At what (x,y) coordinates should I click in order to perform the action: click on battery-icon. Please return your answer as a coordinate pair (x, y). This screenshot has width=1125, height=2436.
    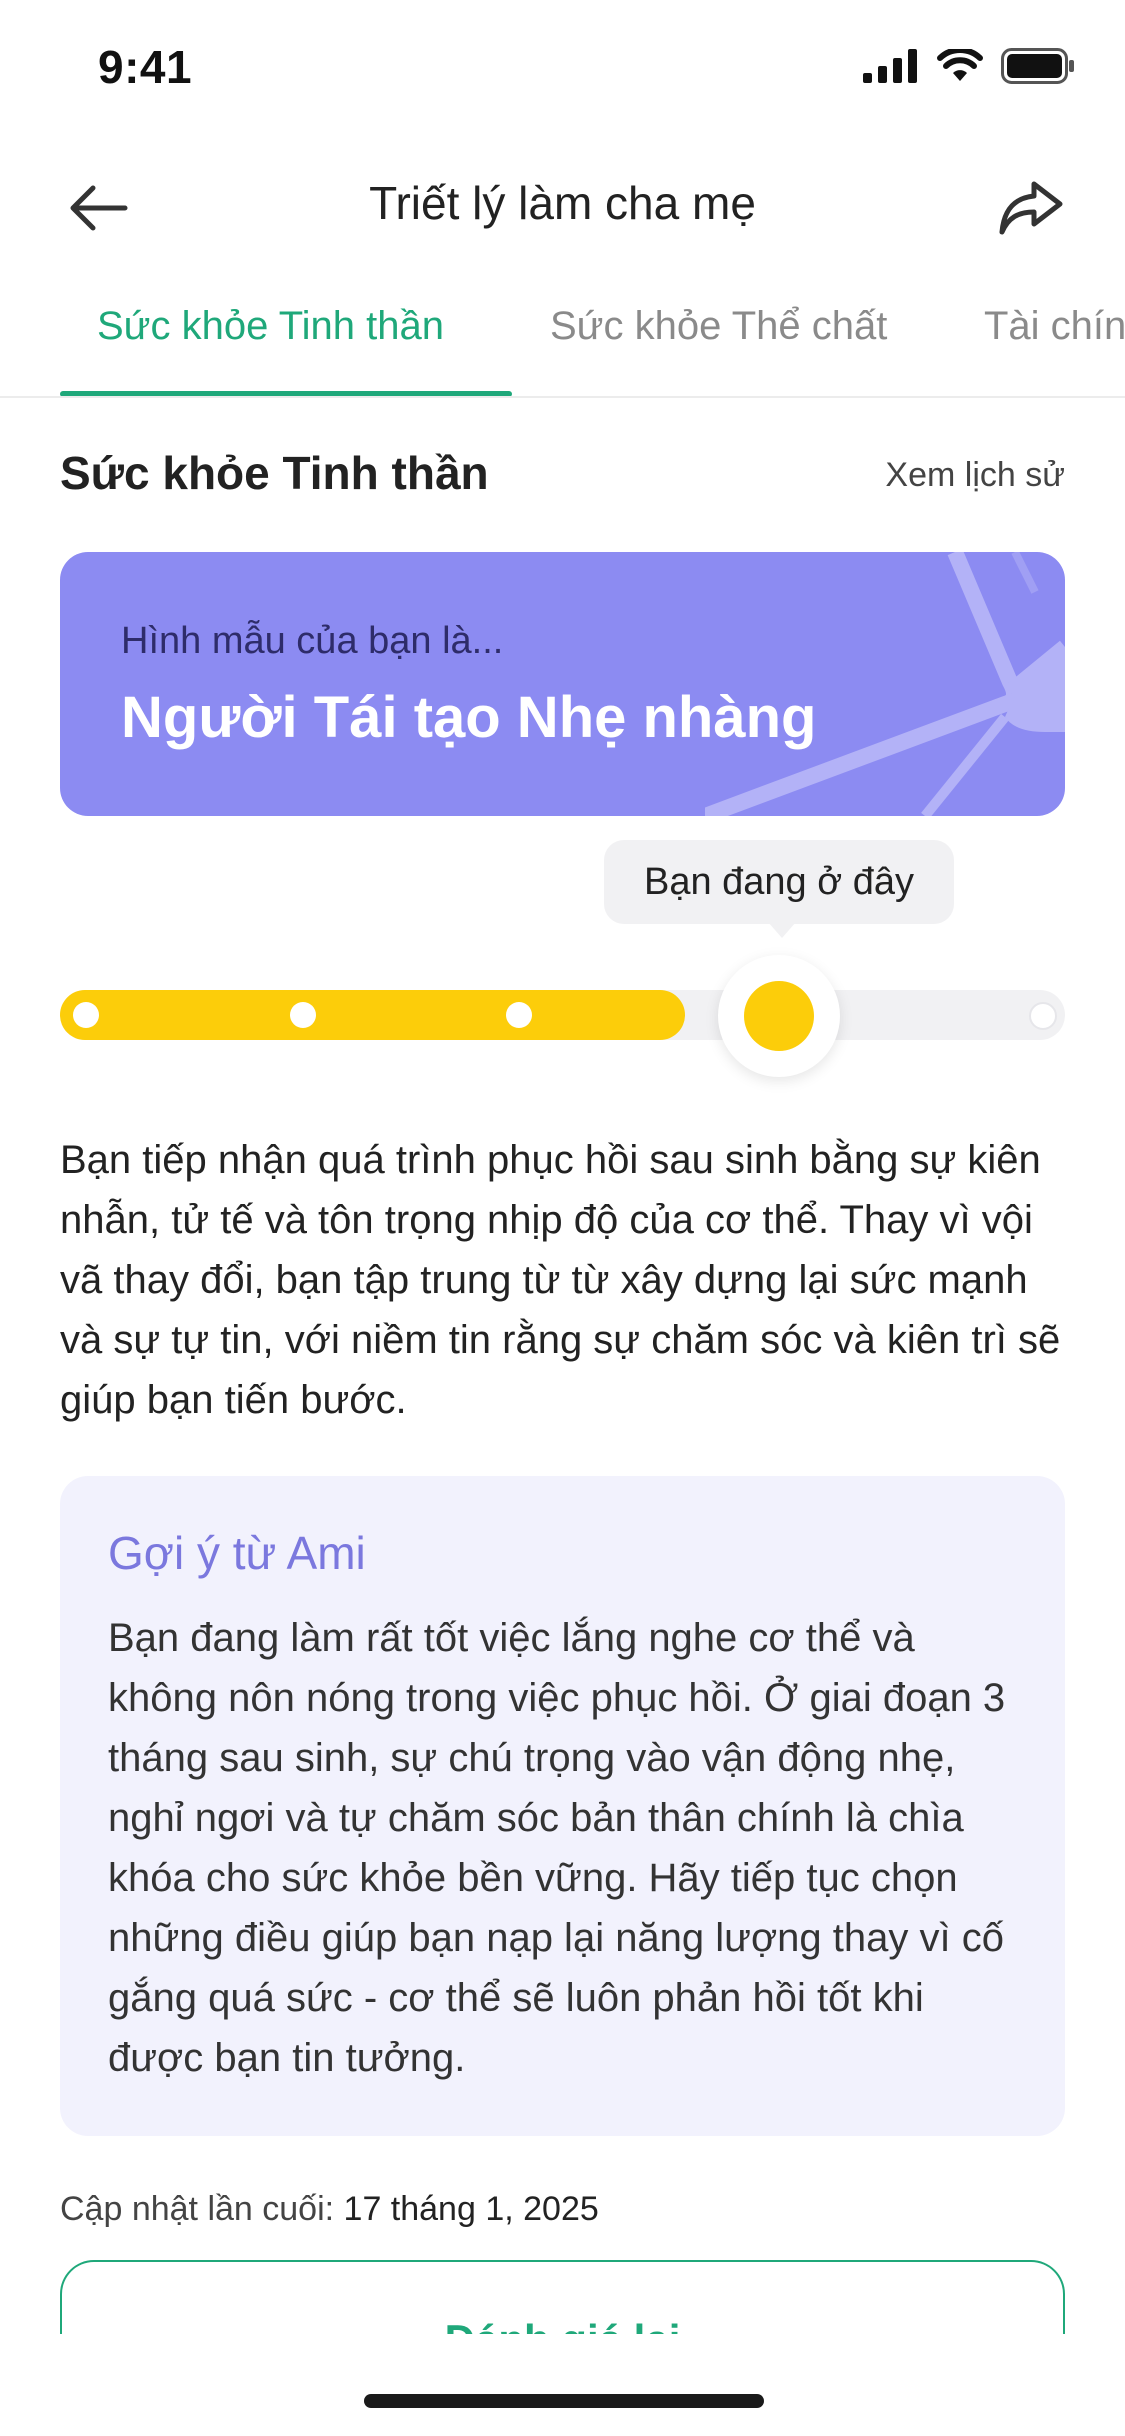
    Looking at the image, I should click on (1037, 66).